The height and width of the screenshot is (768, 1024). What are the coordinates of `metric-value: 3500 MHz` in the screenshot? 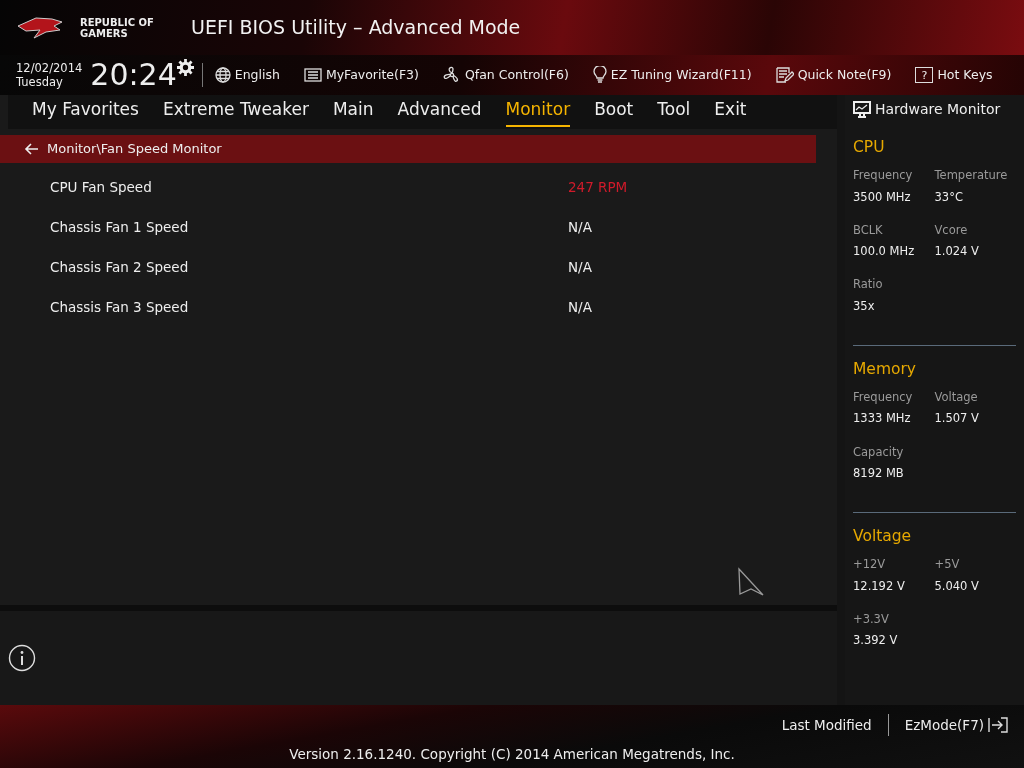 It's located at (882, 197).